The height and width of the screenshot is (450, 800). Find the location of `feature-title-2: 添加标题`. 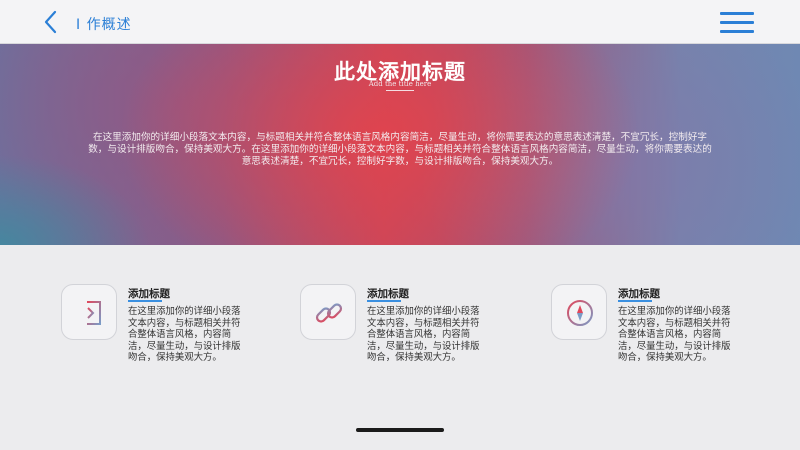

feature-title-2: 添加标题 is located at coordinates (388, 294).